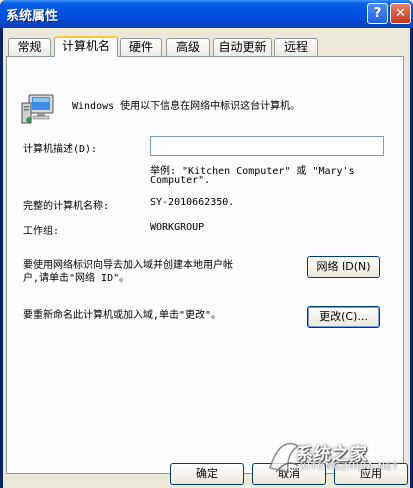 The height and width of the screenshot is (488, 413). I want to click on ok-button: 确定, so click(207, 474).